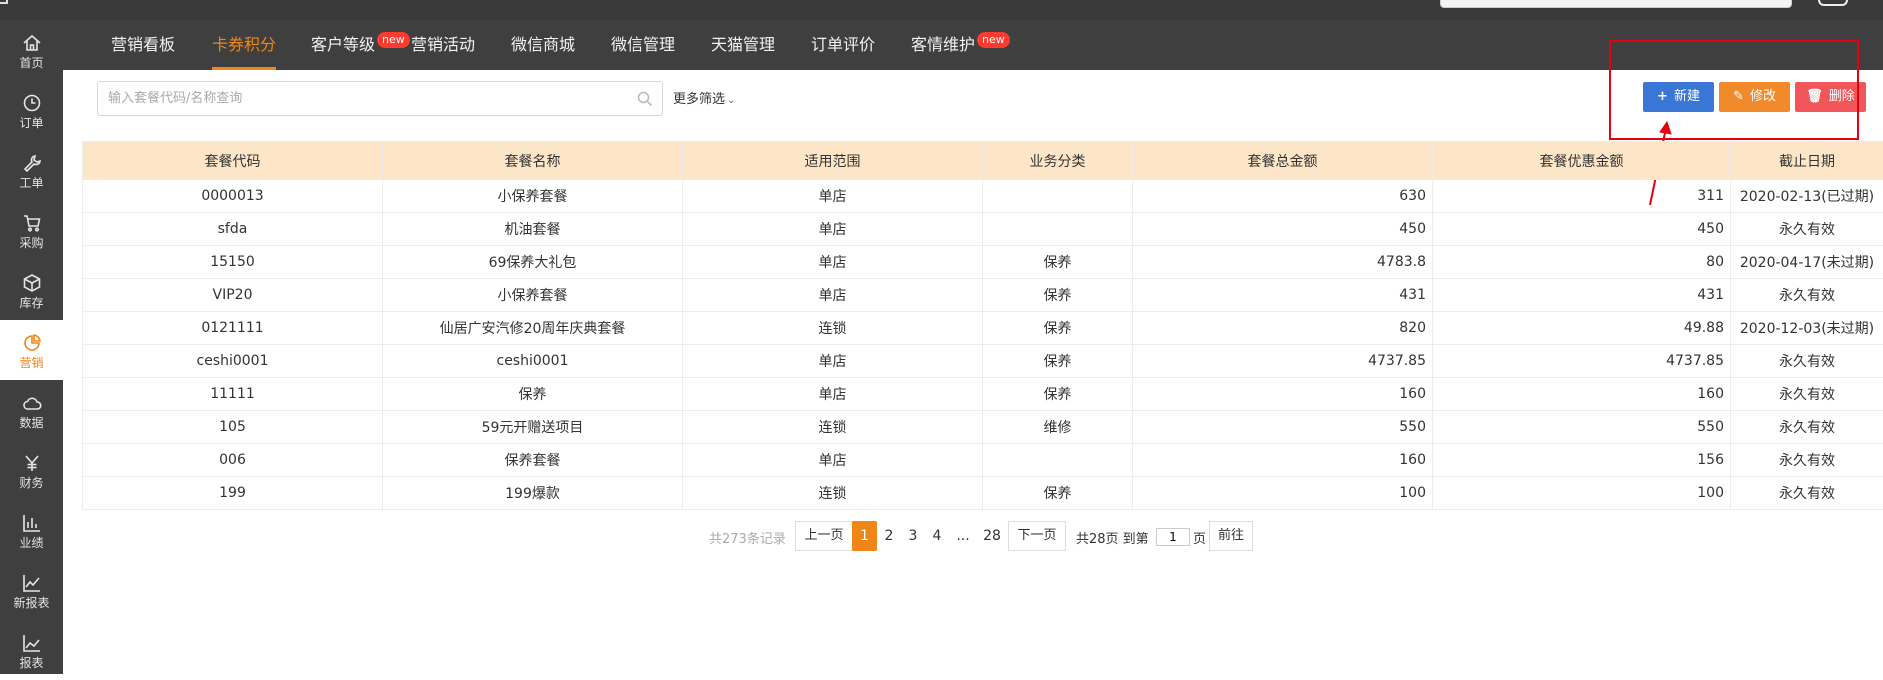 This screenshot has height=680, width=1883. I want to click on search-input, so click(358, 98).